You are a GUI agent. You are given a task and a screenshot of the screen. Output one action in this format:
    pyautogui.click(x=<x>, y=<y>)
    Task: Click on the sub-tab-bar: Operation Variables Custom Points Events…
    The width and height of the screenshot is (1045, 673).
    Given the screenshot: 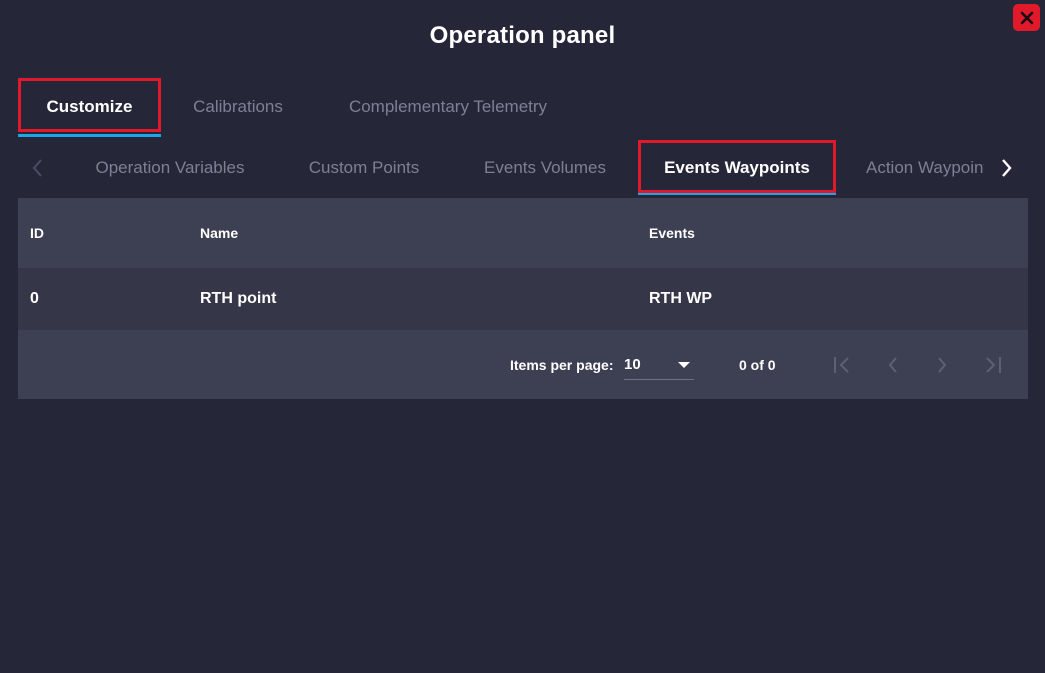 What is the action you would take?
    pyautogui.click(x=523, y=169)
    